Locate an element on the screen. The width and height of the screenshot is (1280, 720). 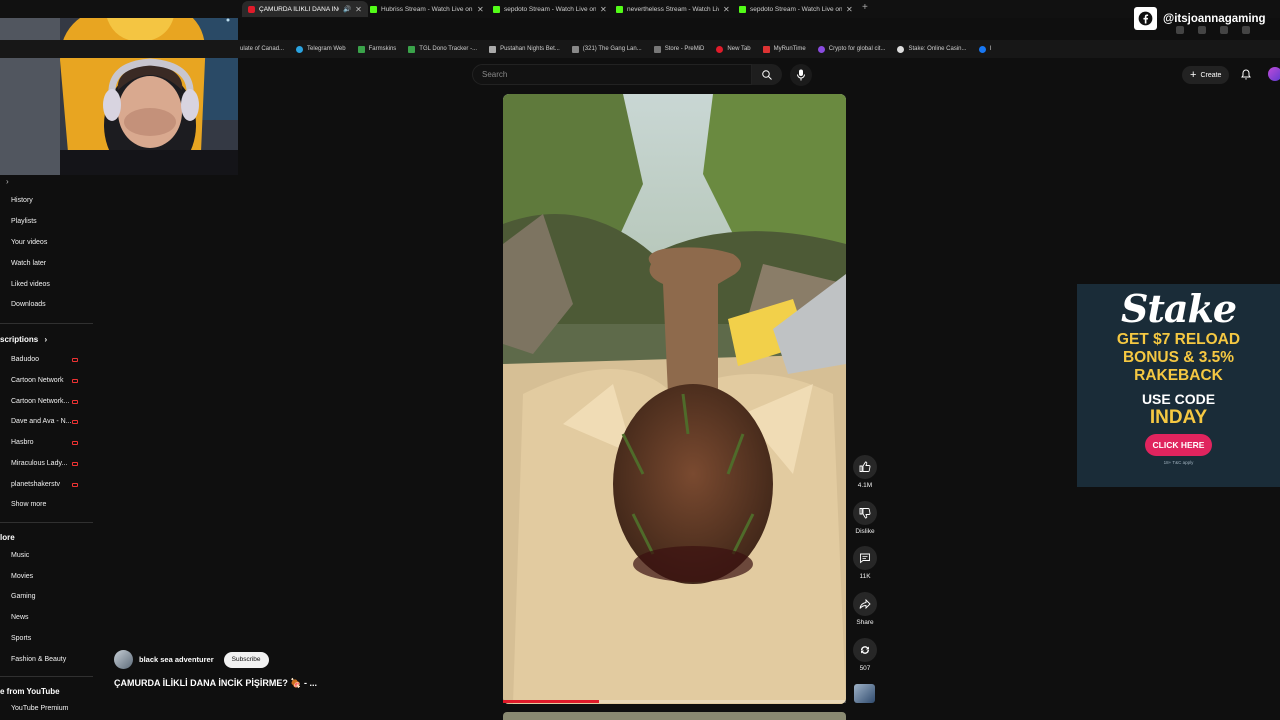
bookmark-item: Store - PreMiD is located at coordinates (678, 49).